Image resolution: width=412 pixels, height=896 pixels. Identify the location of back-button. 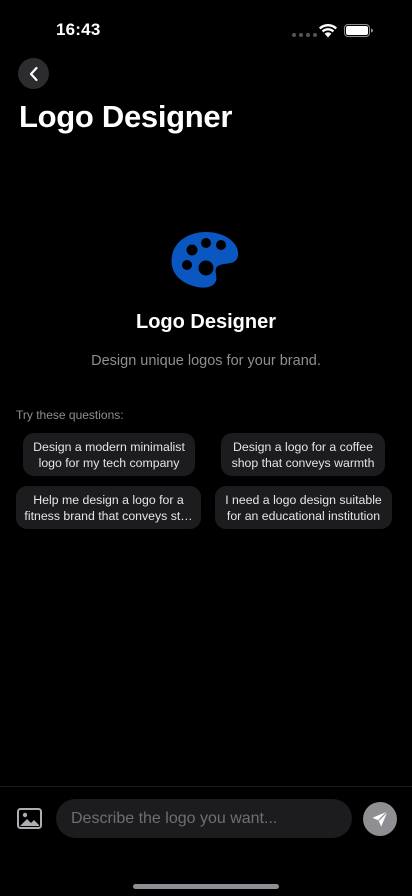
(33, 73).